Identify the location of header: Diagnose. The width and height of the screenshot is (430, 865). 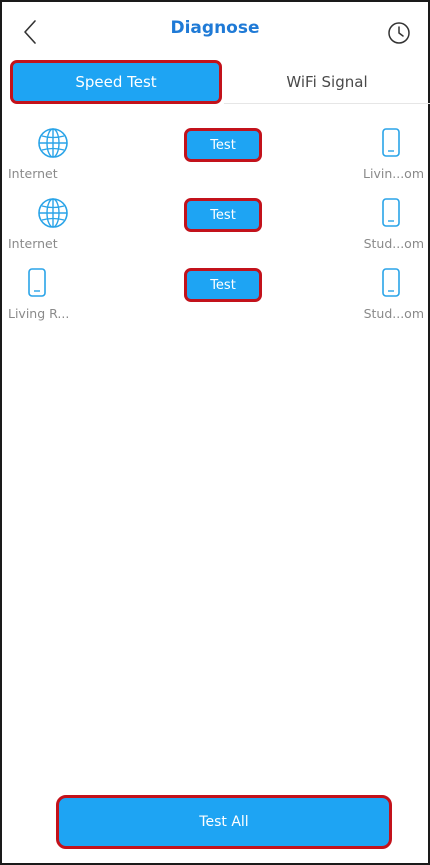
(215, 32).